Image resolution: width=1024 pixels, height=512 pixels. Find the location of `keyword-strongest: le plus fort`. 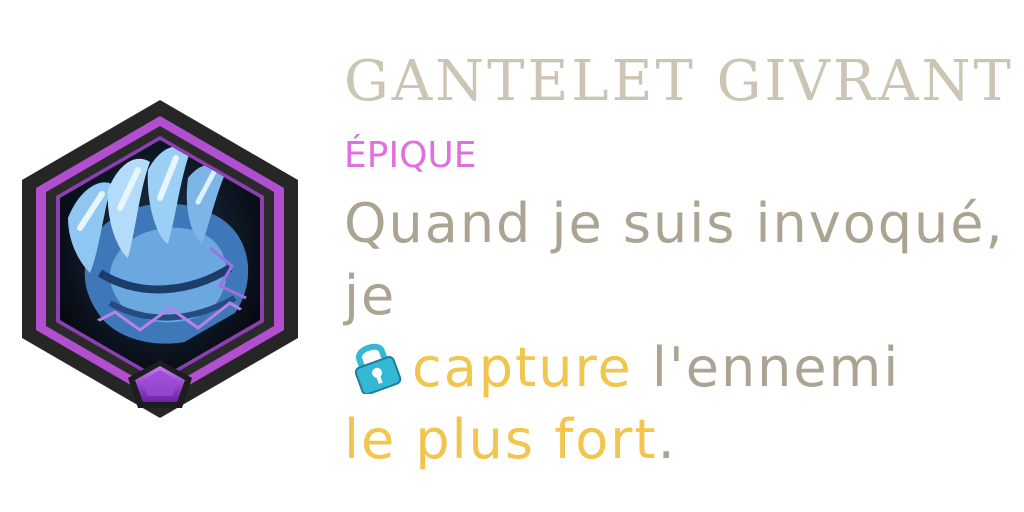

keyword-strongest: le plus fort is located at coordinates (501, 439).